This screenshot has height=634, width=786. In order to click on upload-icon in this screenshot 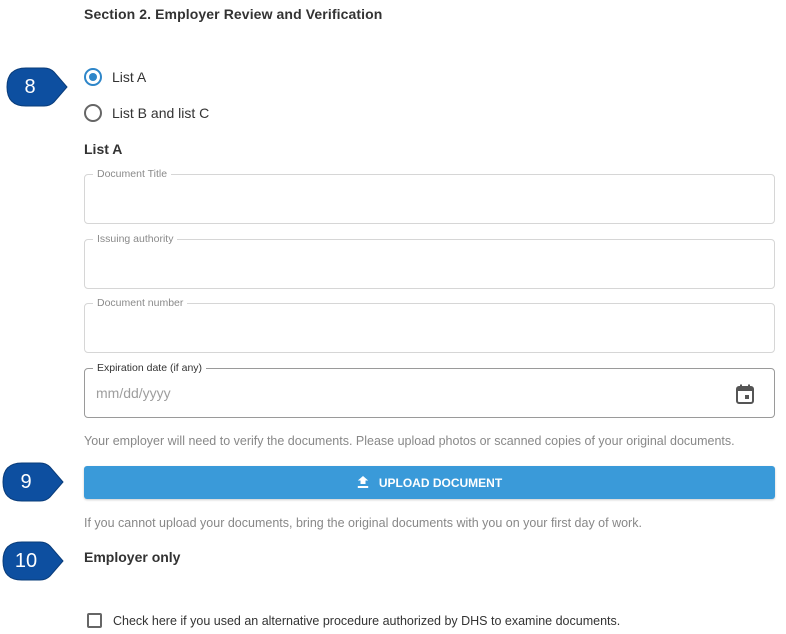, I will do `click(363, 482)`.